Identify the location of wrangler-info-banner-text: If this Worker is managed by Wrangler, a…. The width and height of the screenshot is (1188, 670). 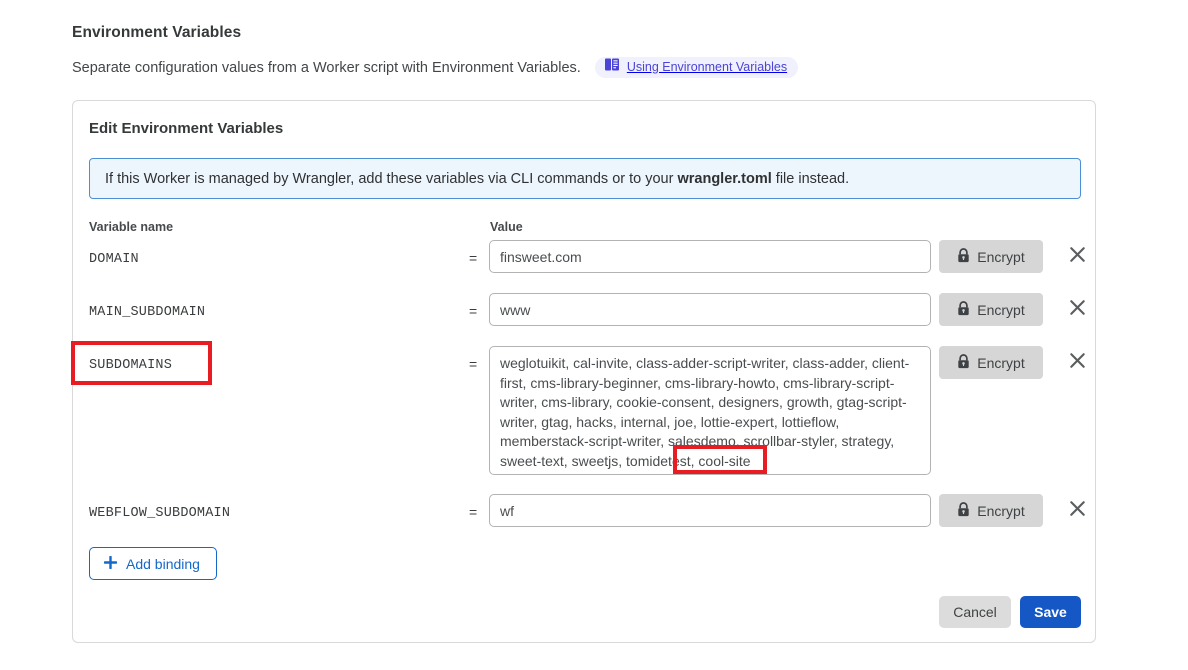
(477, 179).